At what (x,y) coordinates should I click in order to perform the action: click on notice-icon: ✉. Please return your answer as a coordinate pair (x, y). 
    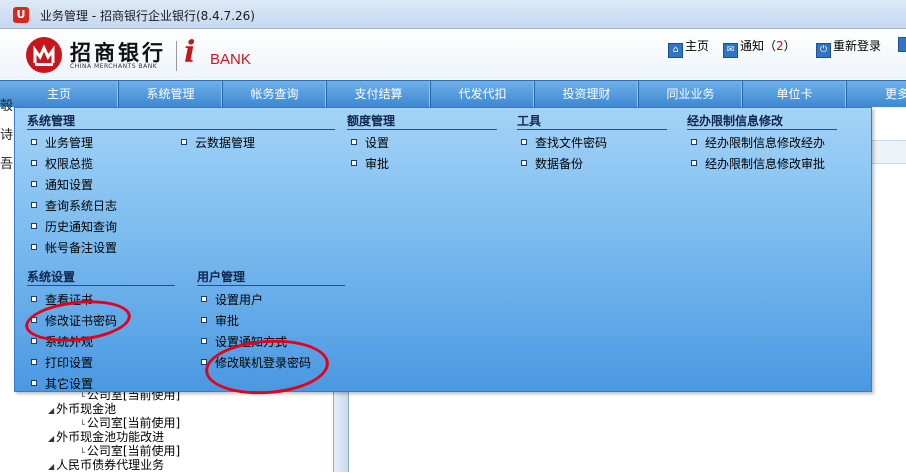
    Looking at the image, I should click on (730, 50).